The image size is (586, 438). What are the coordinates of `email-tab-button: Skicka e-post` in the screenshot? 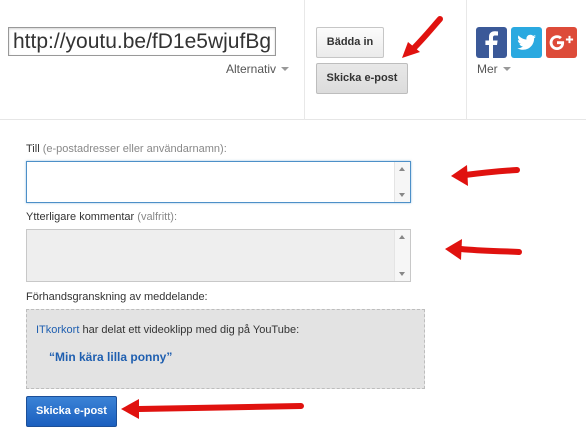 It's located at (362, 78).